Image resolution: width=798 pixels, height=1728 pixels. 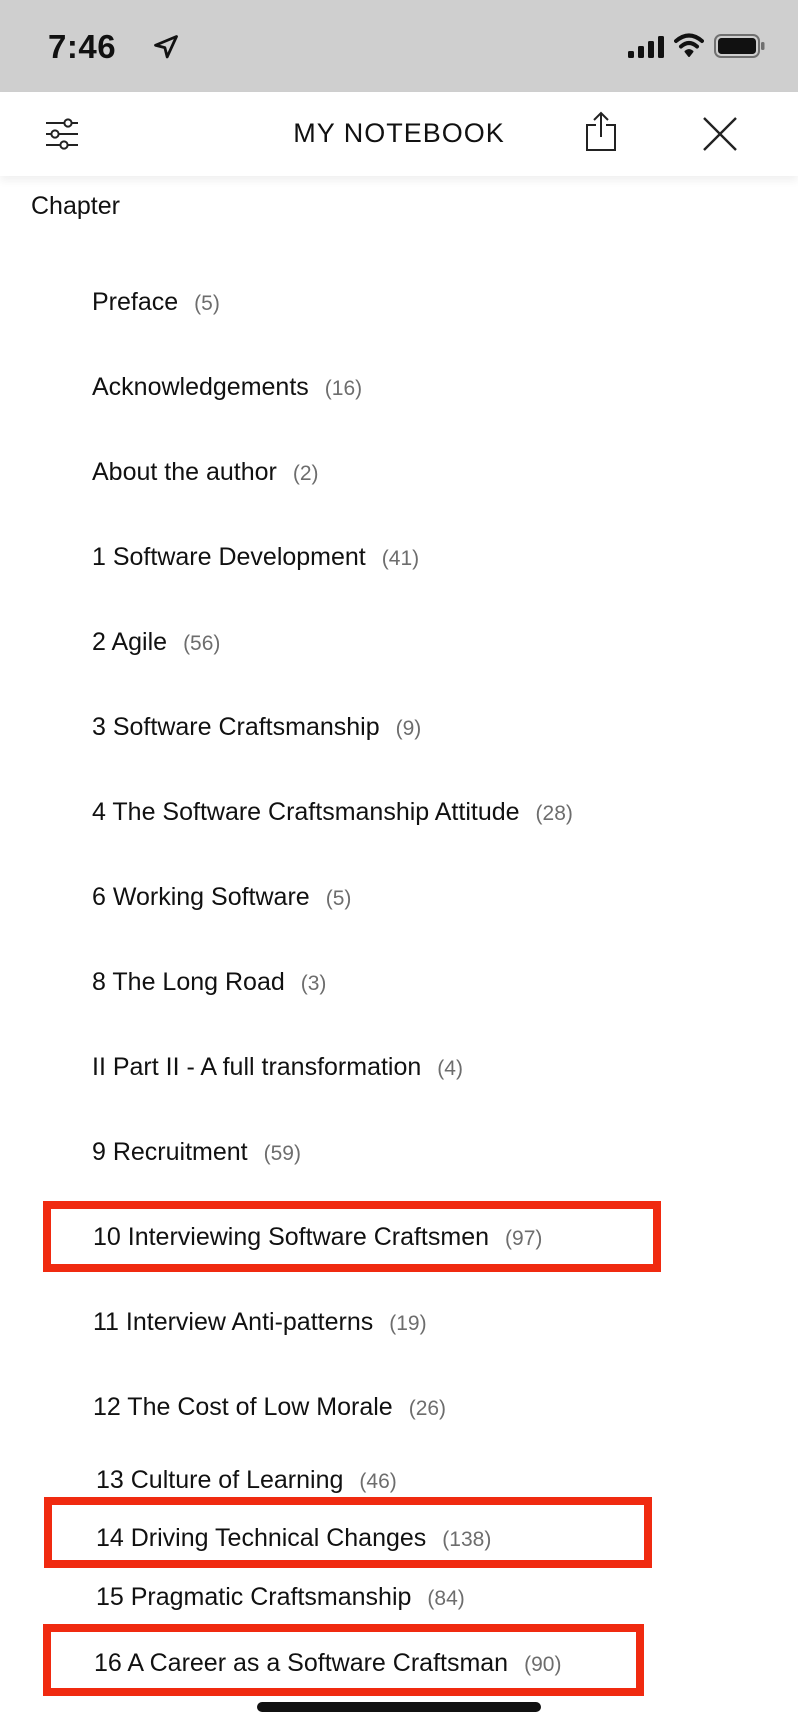 I want to click on highlight-count: (16), so click(x=343, y=388).